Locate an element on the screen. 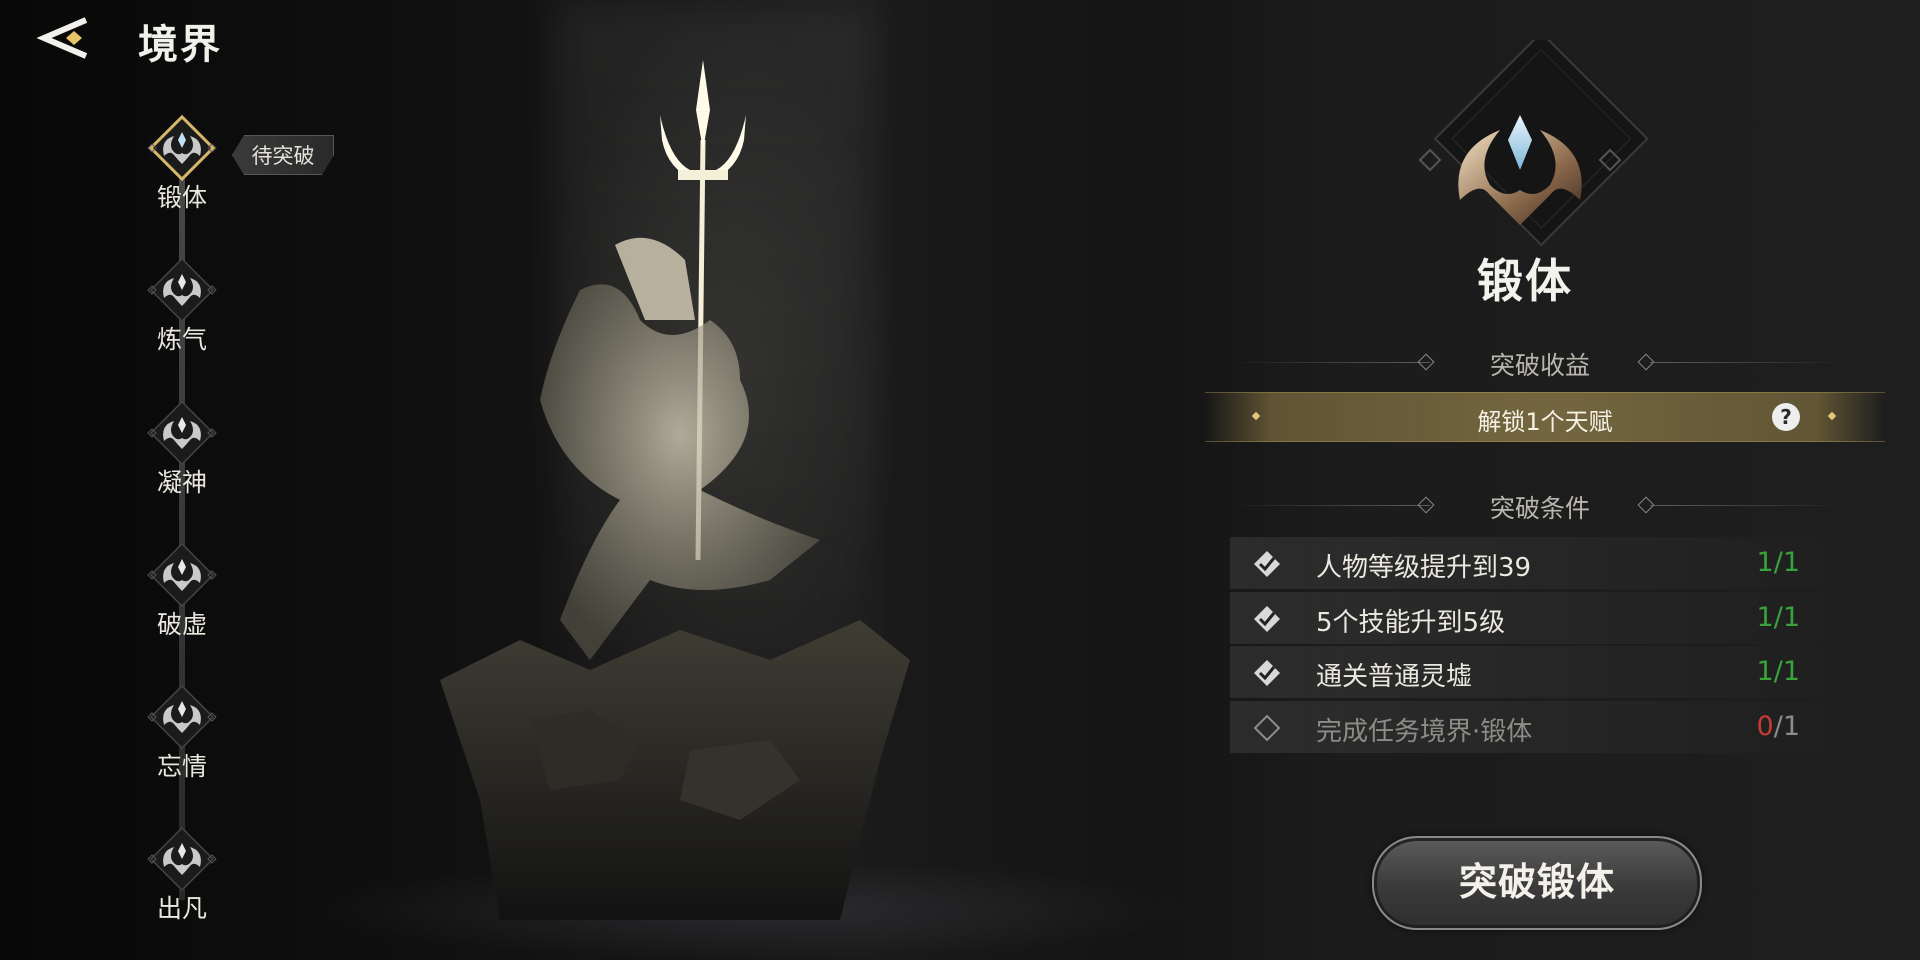 The width and height of the screenshot is (1920, 960). realm-item: 凝神 is located at coordinates (182, 443).